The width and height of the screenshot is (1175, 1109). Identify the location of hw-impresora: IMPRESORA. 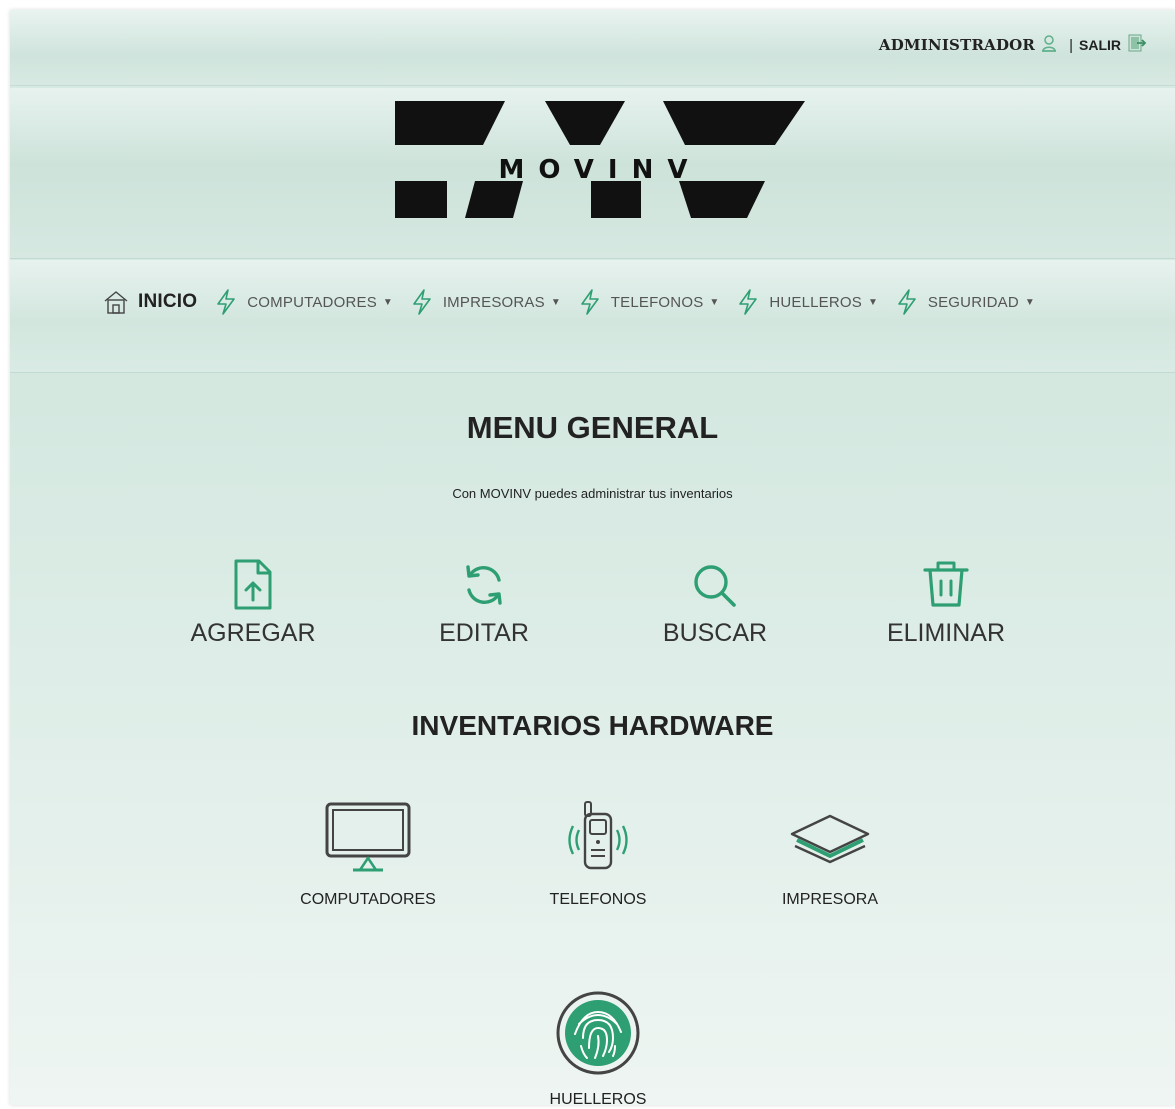
(830, 854).